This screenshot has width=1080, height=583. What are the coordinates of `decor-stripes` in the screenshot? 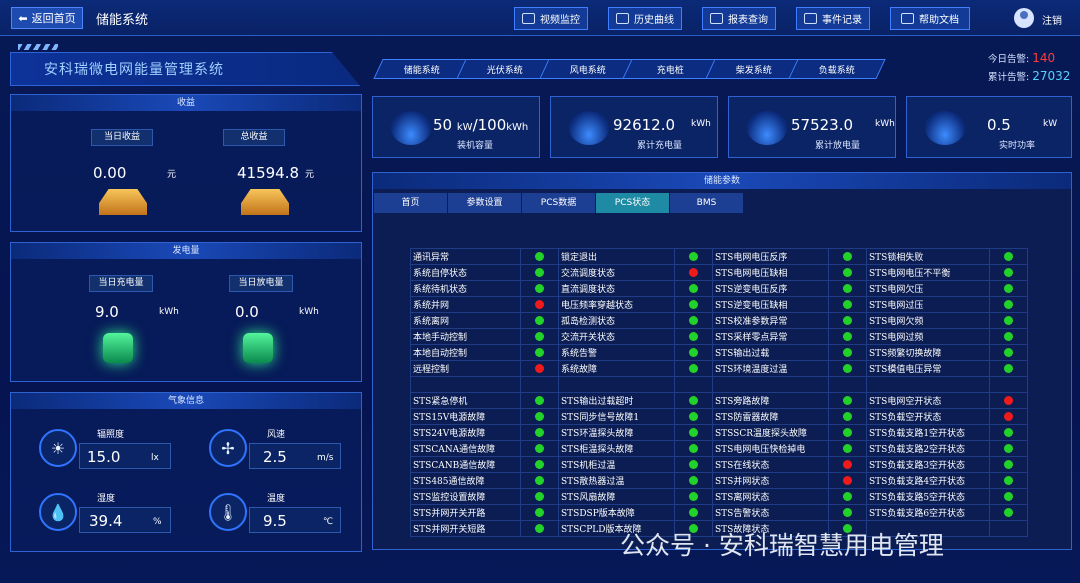 It's located at (38, 47).